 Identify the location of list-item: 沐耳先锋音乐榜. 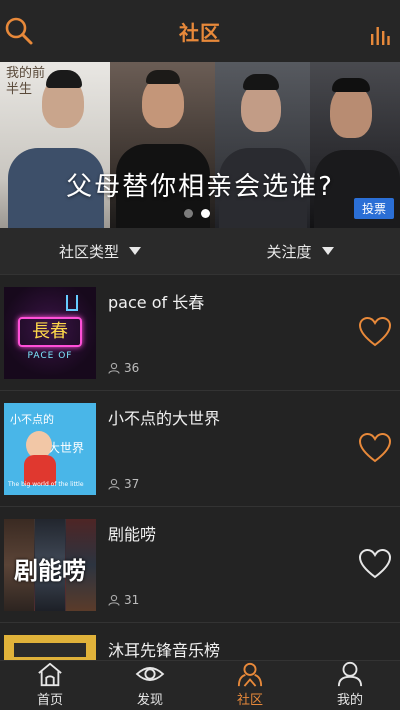
(200, 641).